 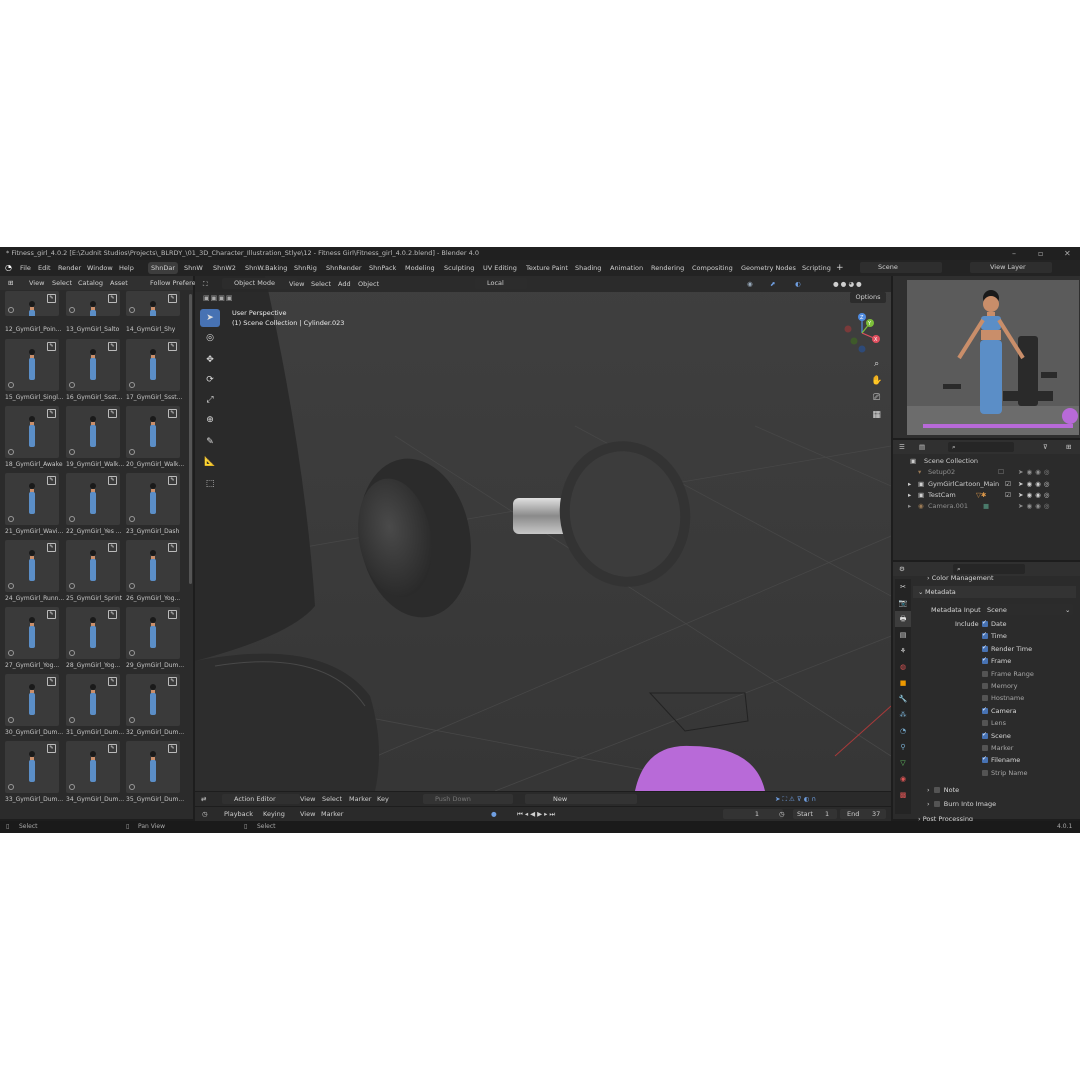 I want to click on constraints-tab-icon: ⚲, so click(x=903, y=747).